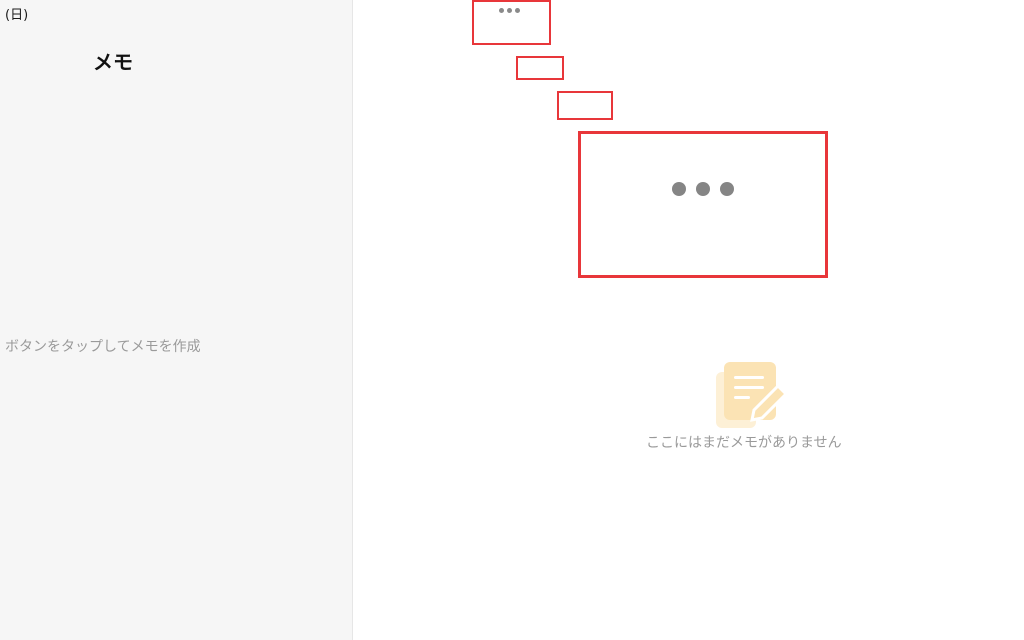  I want to click on memo-note-icon, so click(752, 395).